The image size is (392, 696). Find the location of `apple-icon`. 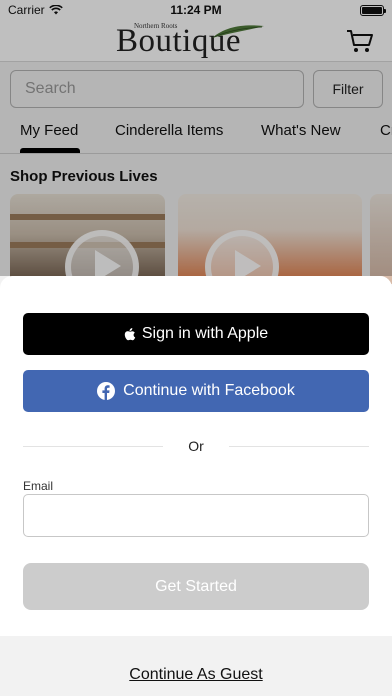

apple-icon is located at coordinates (130, 334).